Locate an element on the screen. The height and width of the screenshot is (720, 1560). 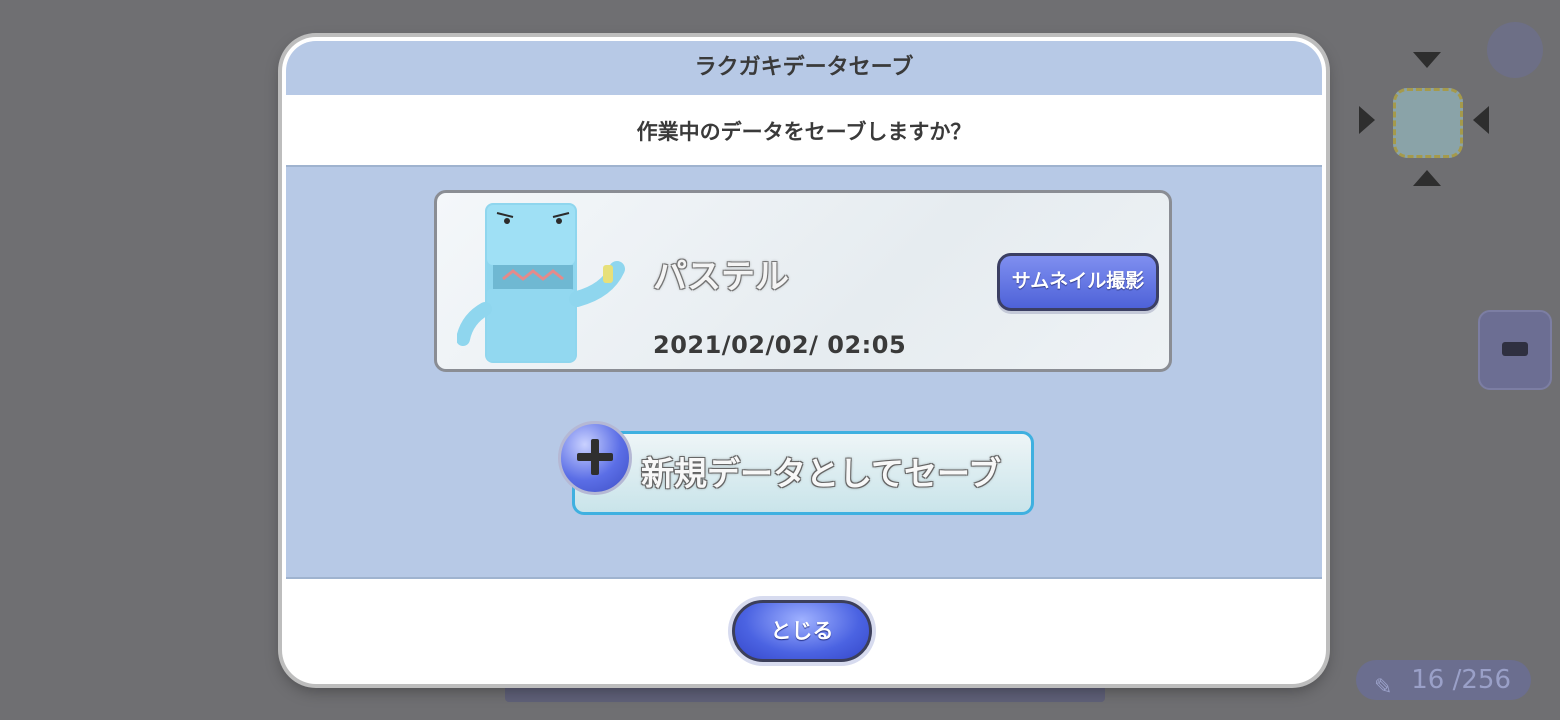
background-side-button is located at coordinates (1515, 350).